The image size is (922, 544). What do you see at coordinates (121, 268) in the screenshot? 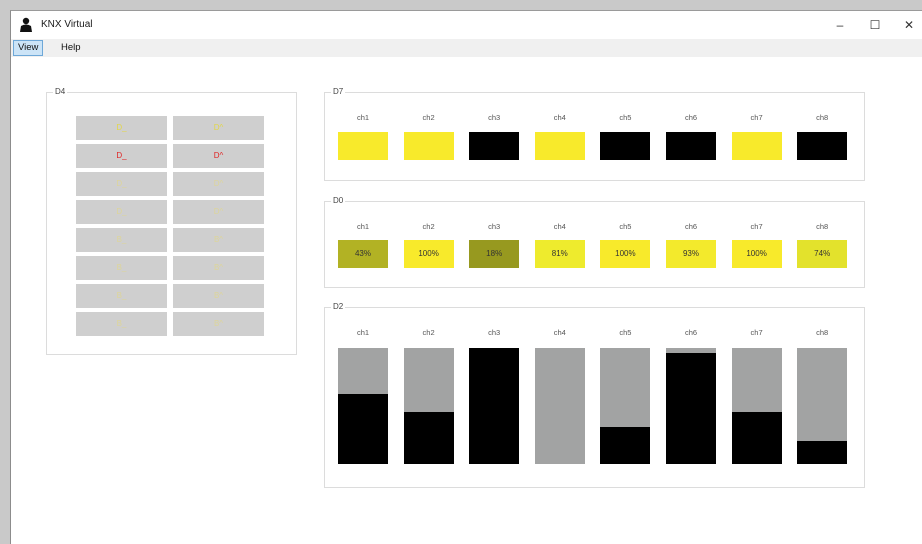
I see `d4-button-6-down: B_` at bounding box center [121, 268].